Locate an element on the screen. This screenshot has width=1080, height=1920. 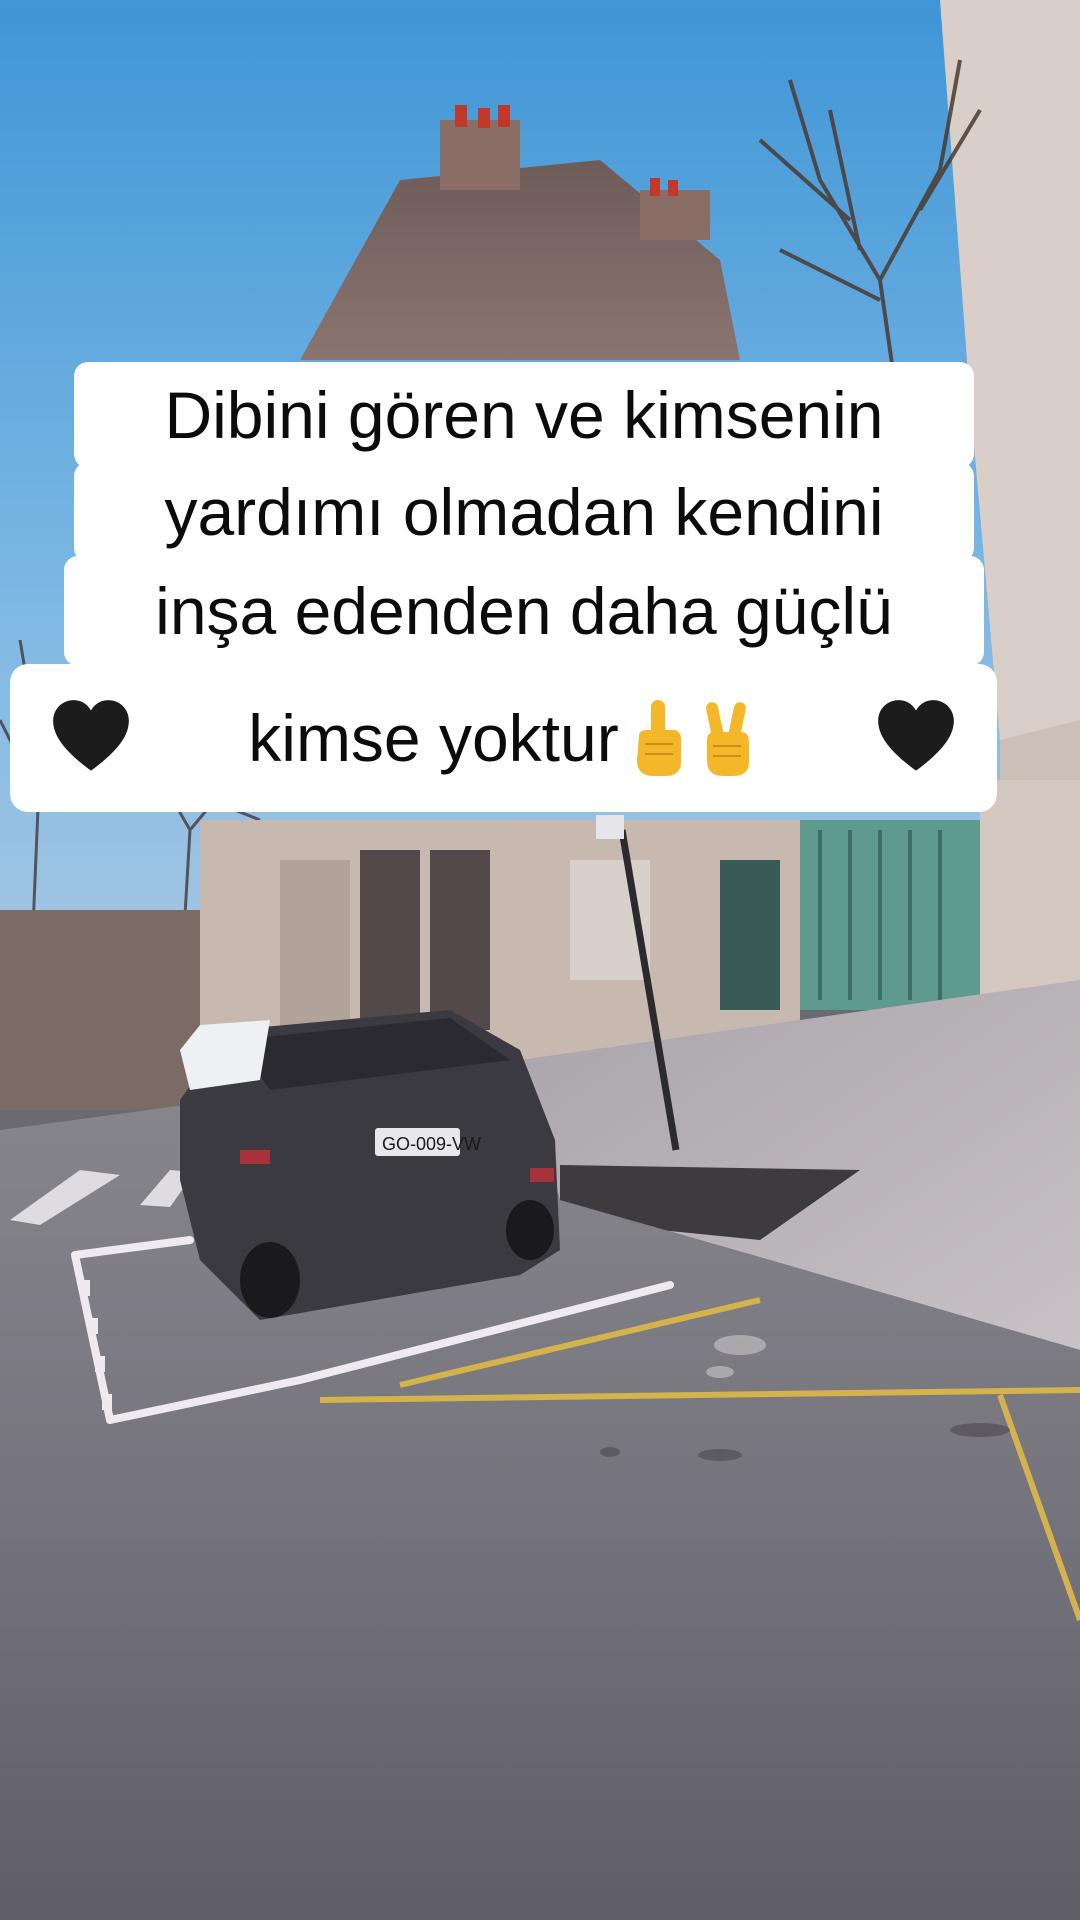
victory-hand-icon is located at coordinates (727, 739).